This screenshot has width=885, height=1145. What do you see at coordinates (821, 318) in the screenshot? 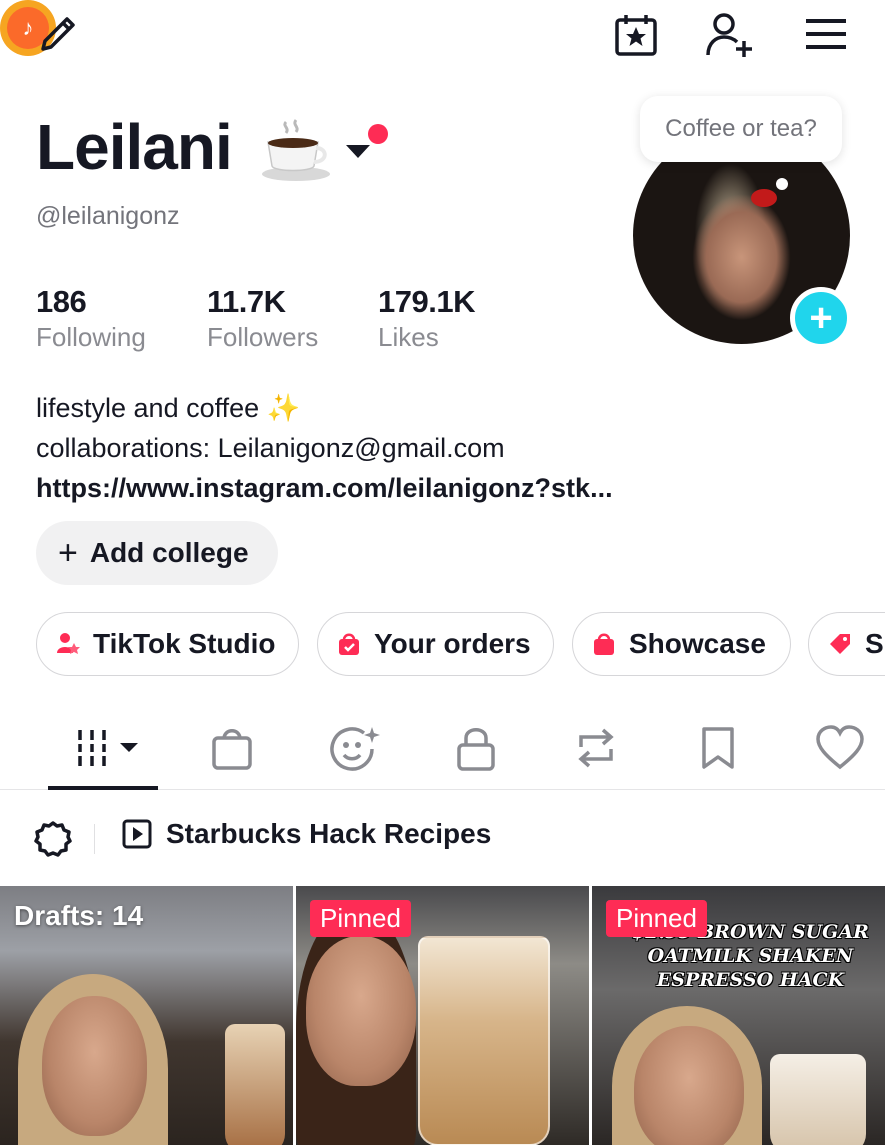
I see `add-avatar-plus-icon: +` at bounding box center [821, 318].